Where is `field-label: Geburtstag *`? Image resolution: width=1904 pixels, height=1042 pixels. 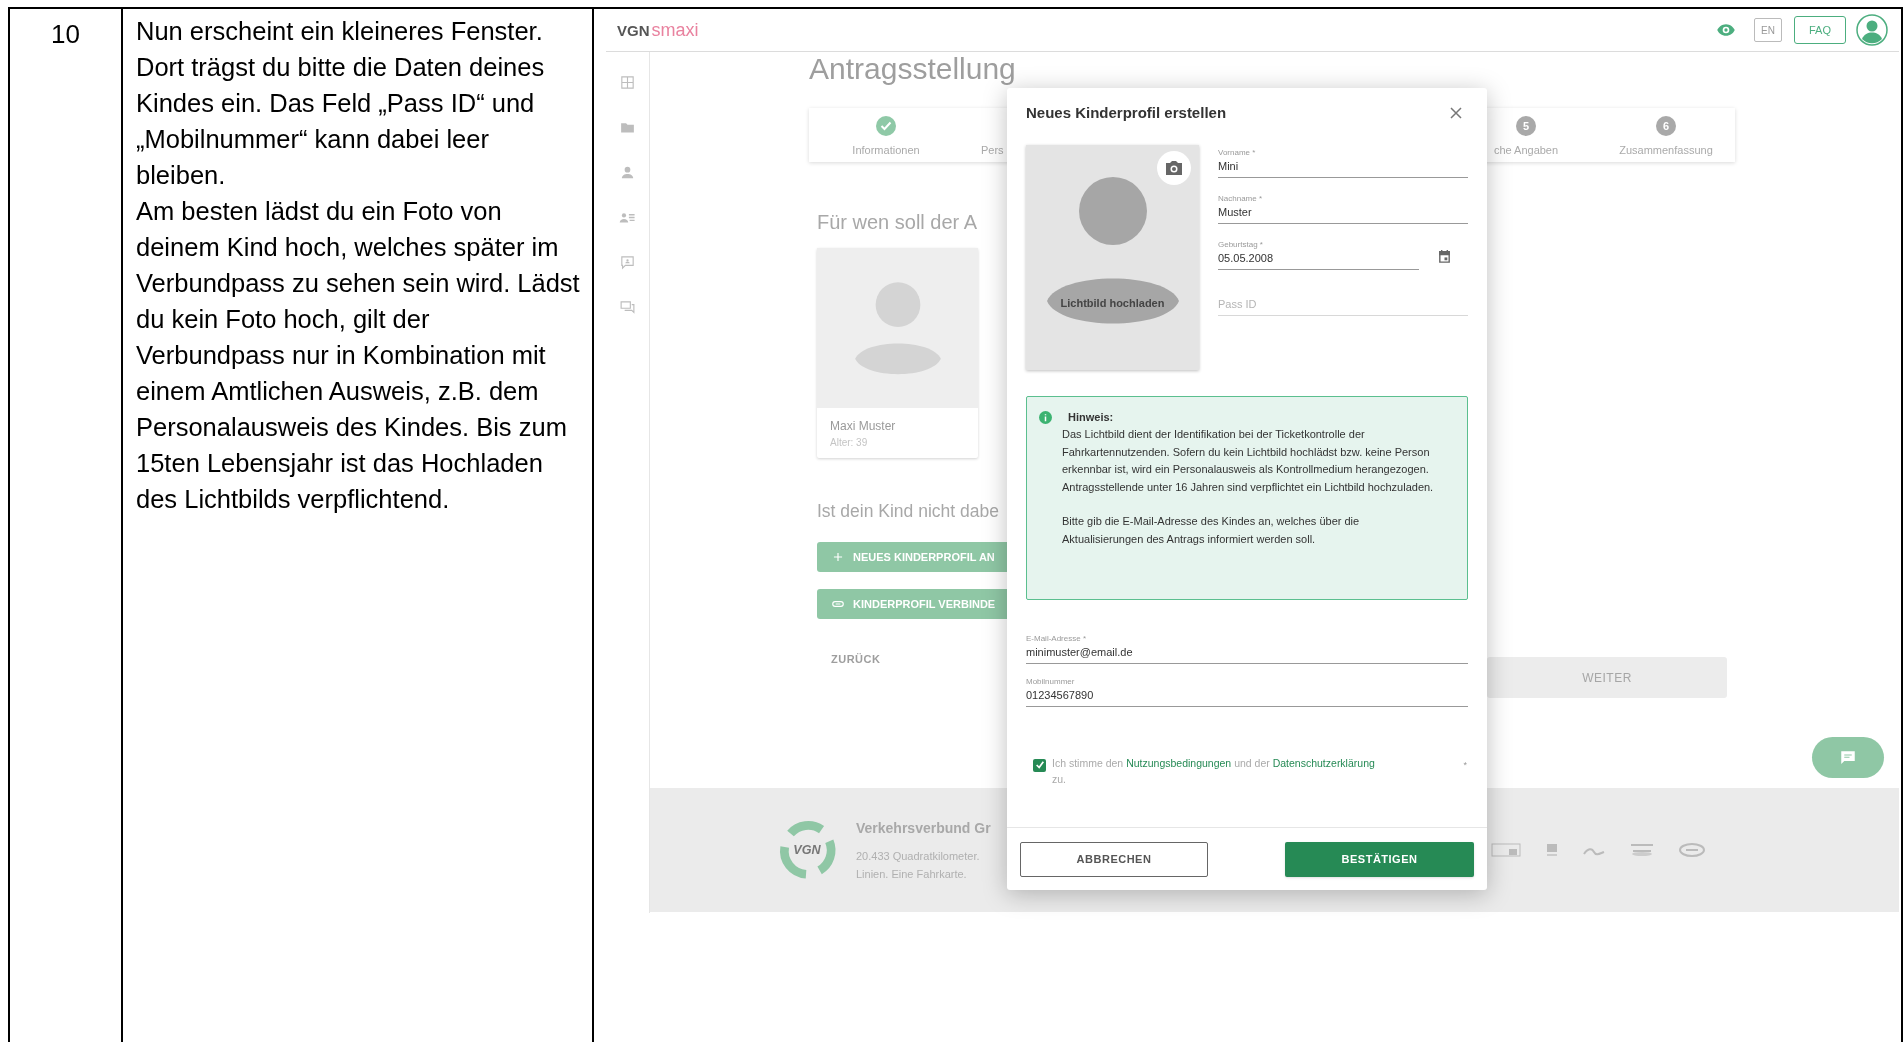 field-label: Geburtstag * is located at coordinates (1240, 244).